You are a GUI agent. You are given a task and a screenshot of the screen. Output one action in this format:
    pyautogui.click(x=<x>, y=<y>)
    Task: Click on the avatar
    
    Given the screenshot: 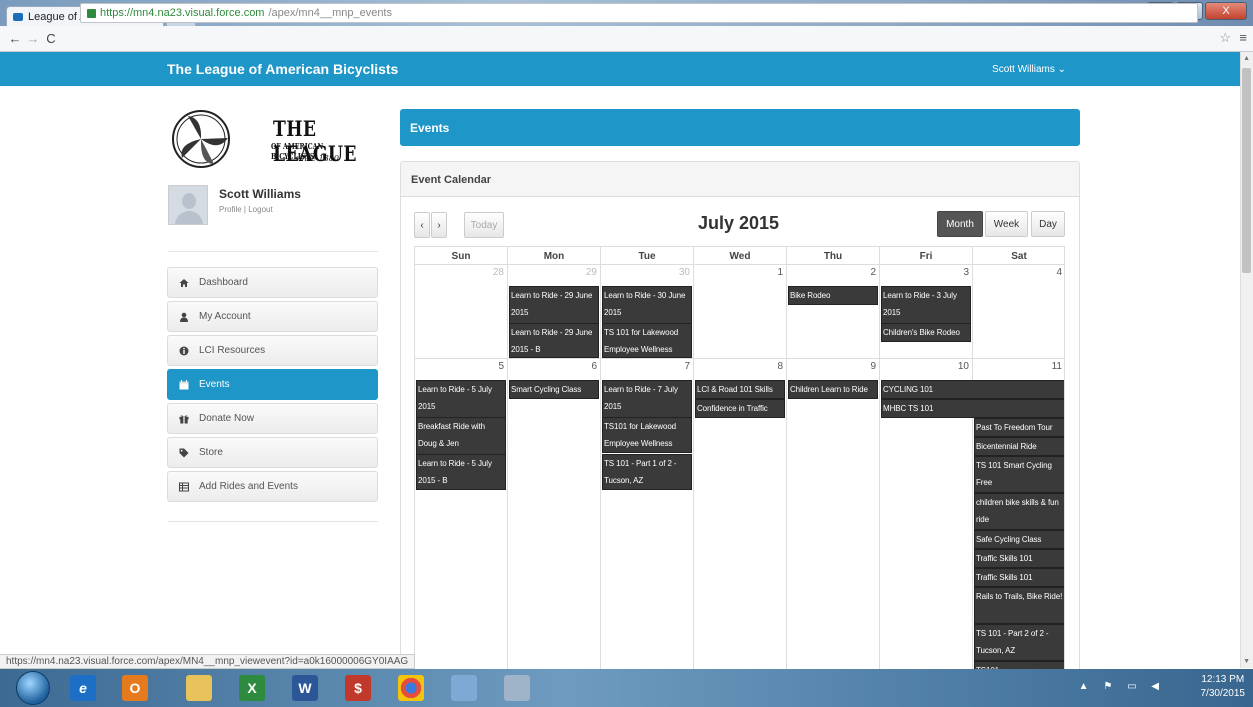 What is the action you would take?
    pyautogui.click(x=188, y=205)
    